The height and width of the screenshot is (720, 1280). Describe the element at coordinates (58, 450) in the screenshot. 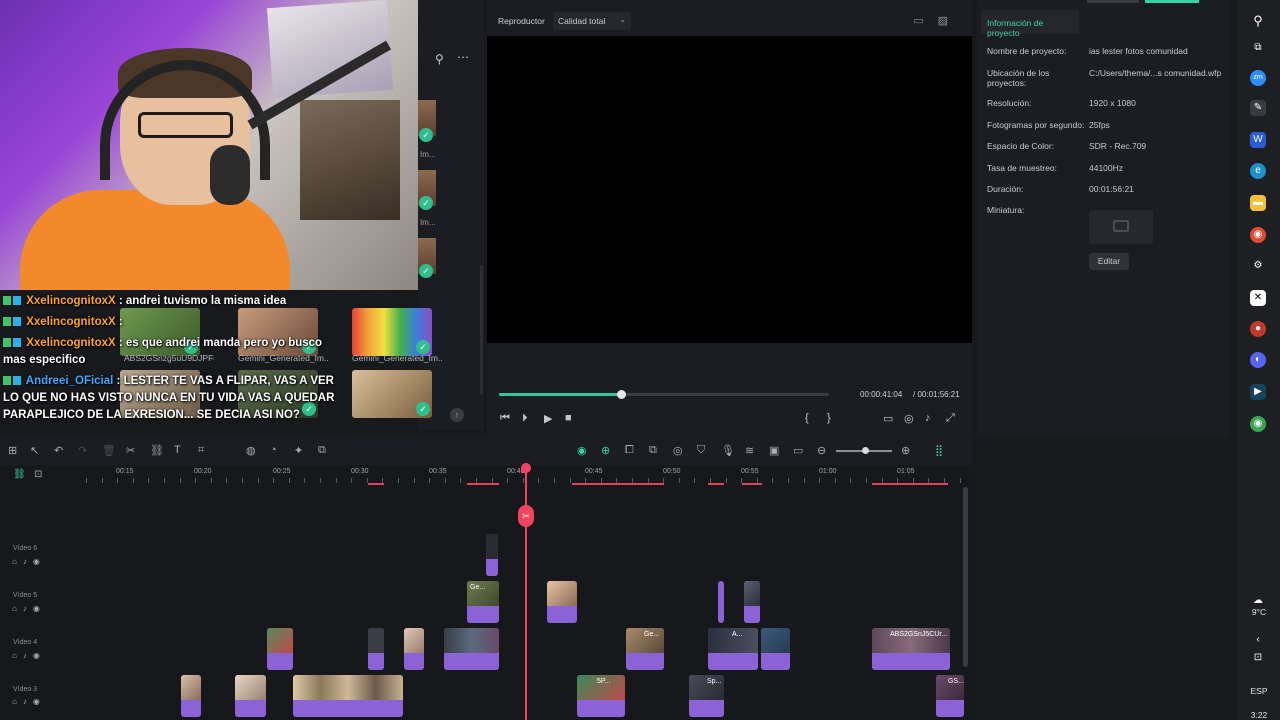

I see `undo-icon: ↶` at that location.